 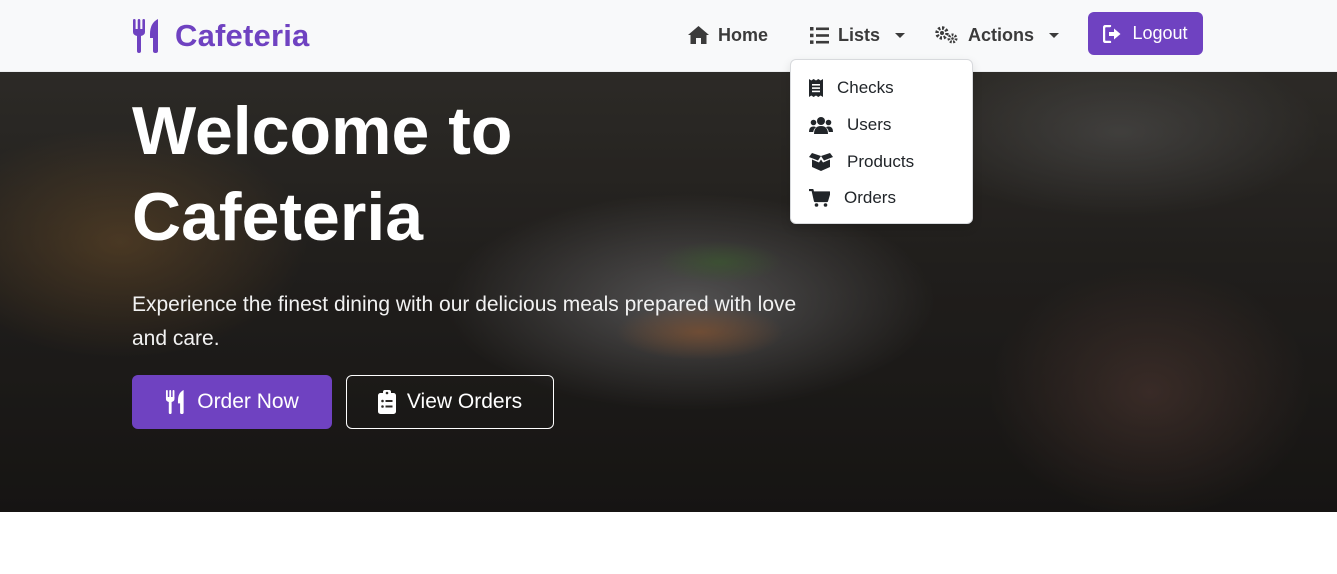 I want to click on order-now-button: Order Now, so click(x=232, y=402).